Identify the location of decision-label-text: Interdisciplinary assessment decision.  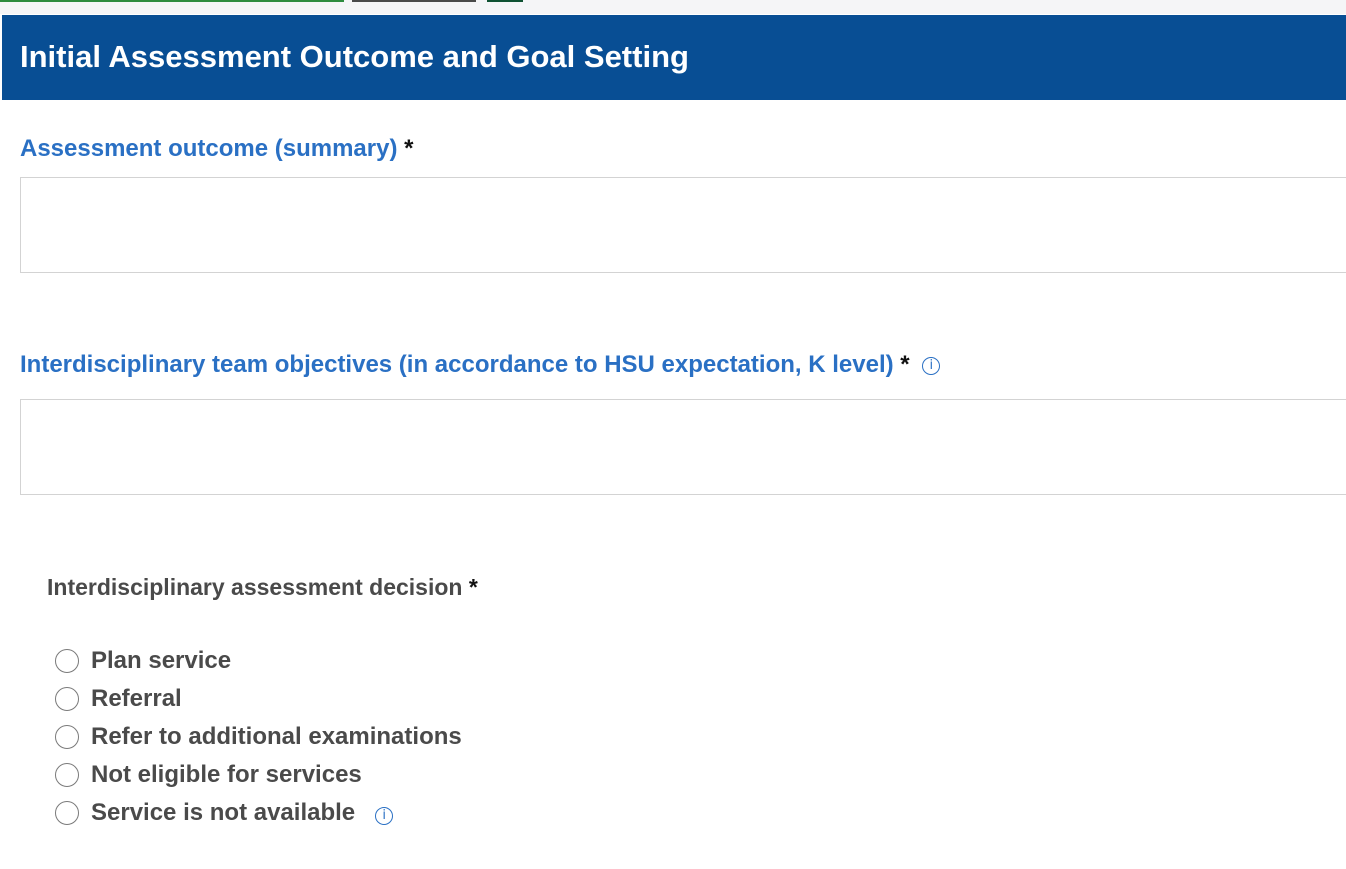
(255, 587).